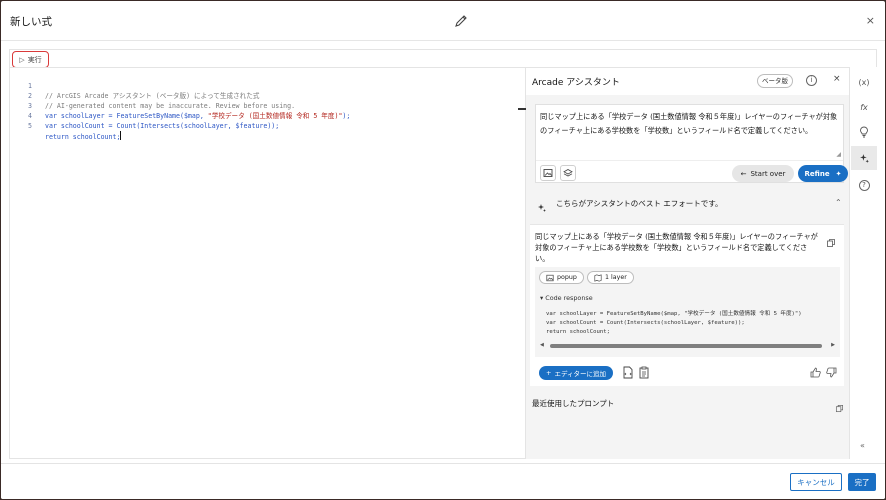  What do you see at coordinates (132, 116) in the screenshot?
I see `code-identifier: schoolLayer = FeatureSetByName($map,` at bounding box center [132, 116].